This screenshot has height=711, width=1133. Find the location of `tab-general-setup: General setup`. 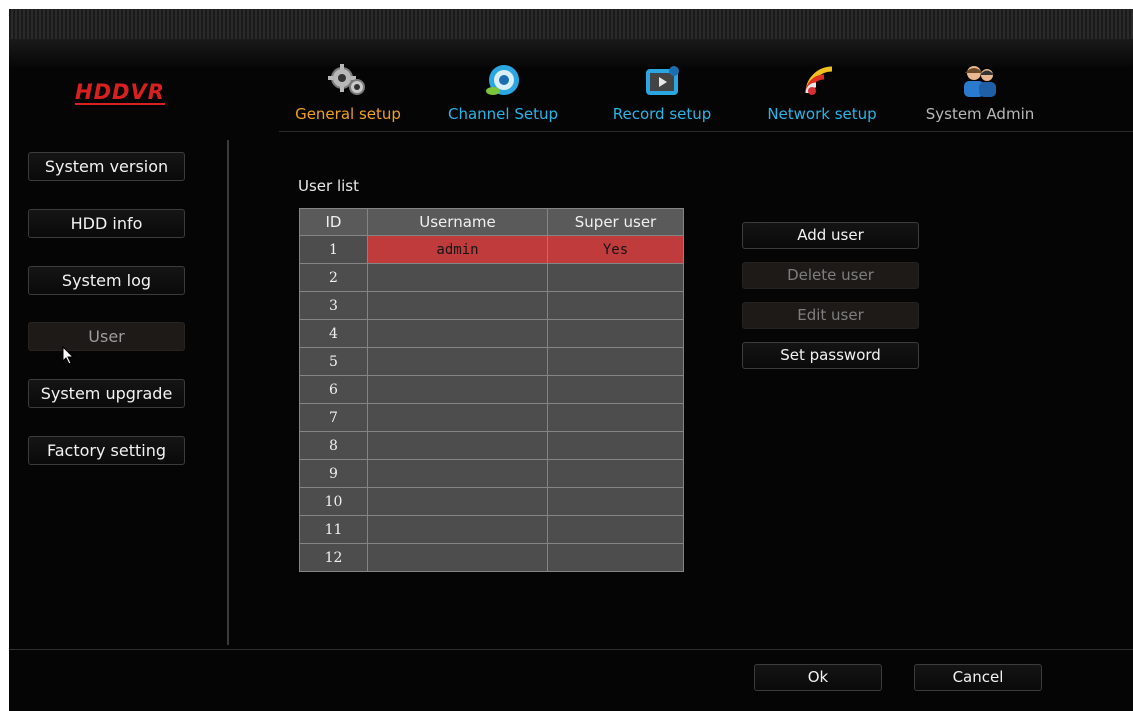

tab-general-setup: General setup is located at coordinates (348, 100).